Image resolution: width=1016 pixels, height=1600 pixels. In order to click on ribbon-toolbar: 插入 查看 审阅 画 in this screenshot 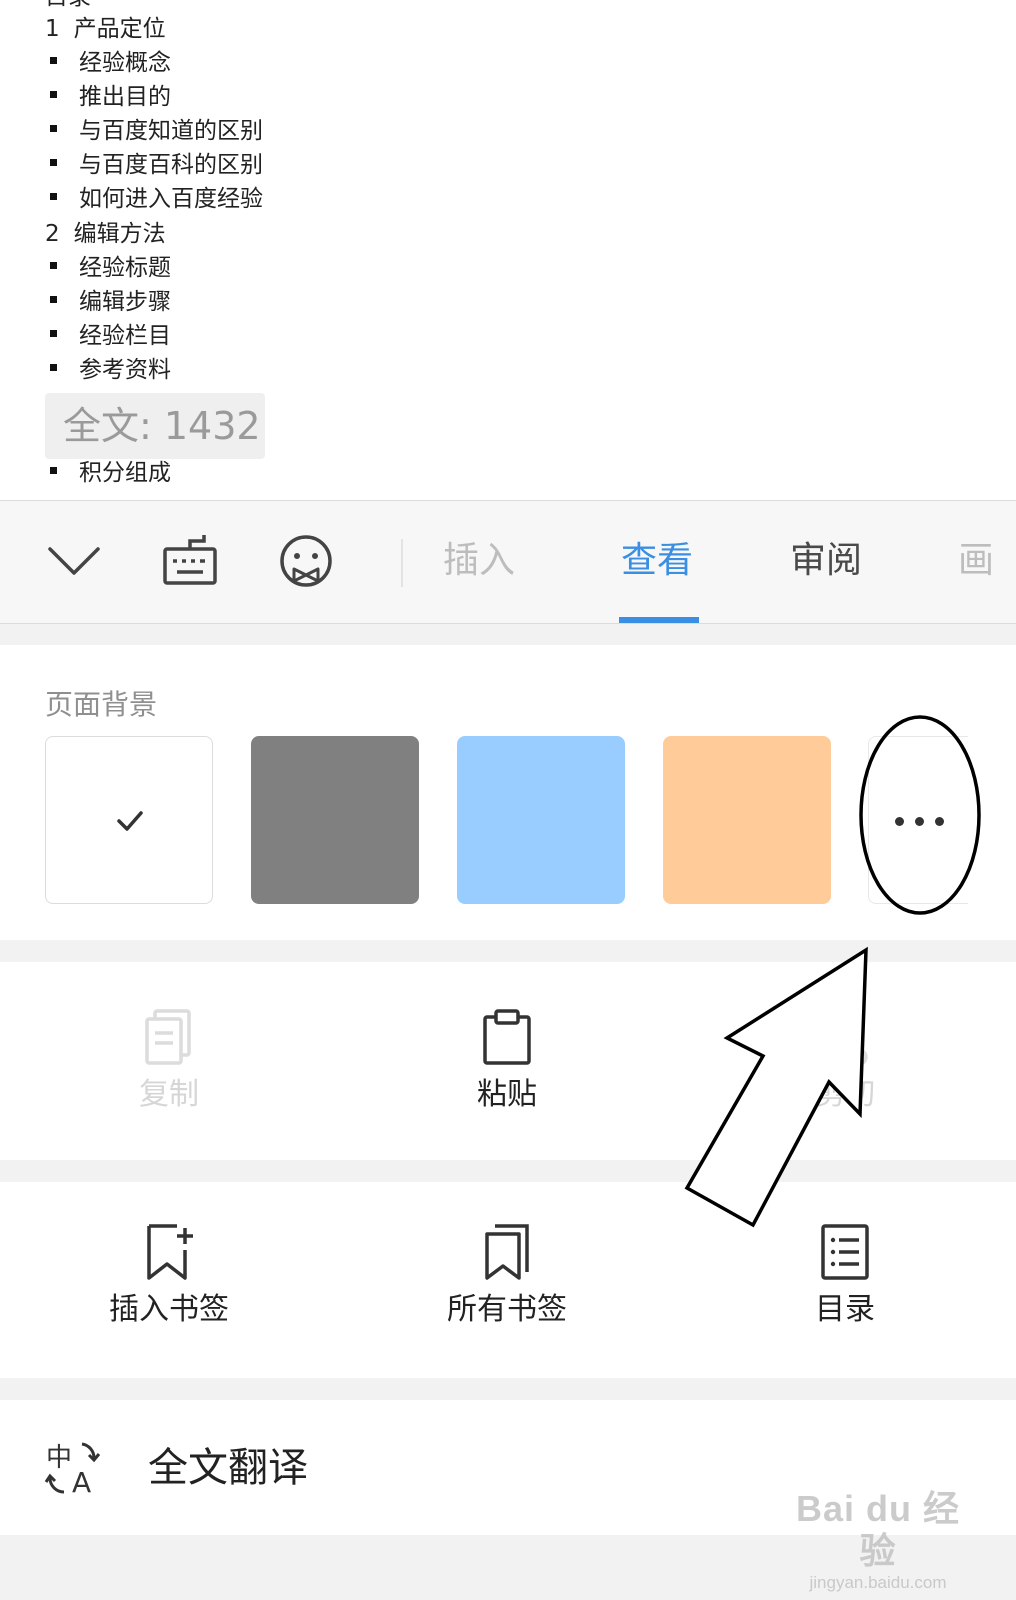, I will do `click(508, 562)`.